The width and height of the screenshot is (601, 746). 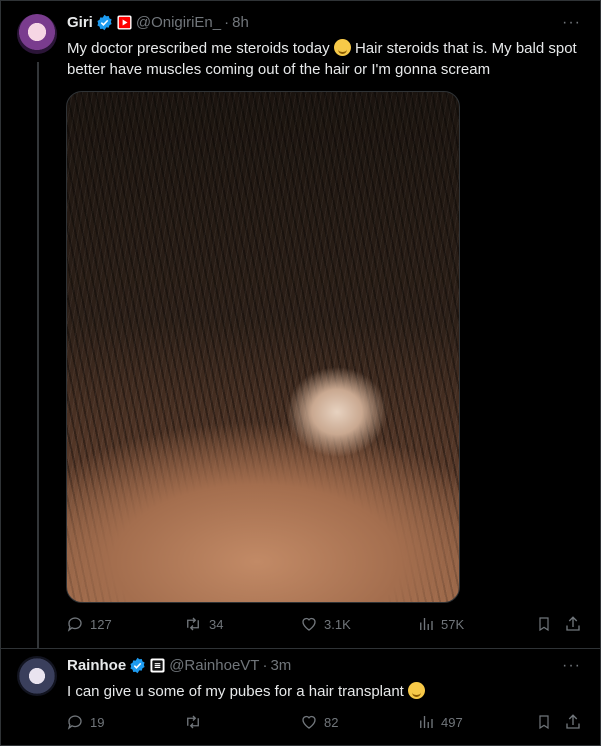 I want to click on like-button: 3.1K, so click(x=325, y=624).